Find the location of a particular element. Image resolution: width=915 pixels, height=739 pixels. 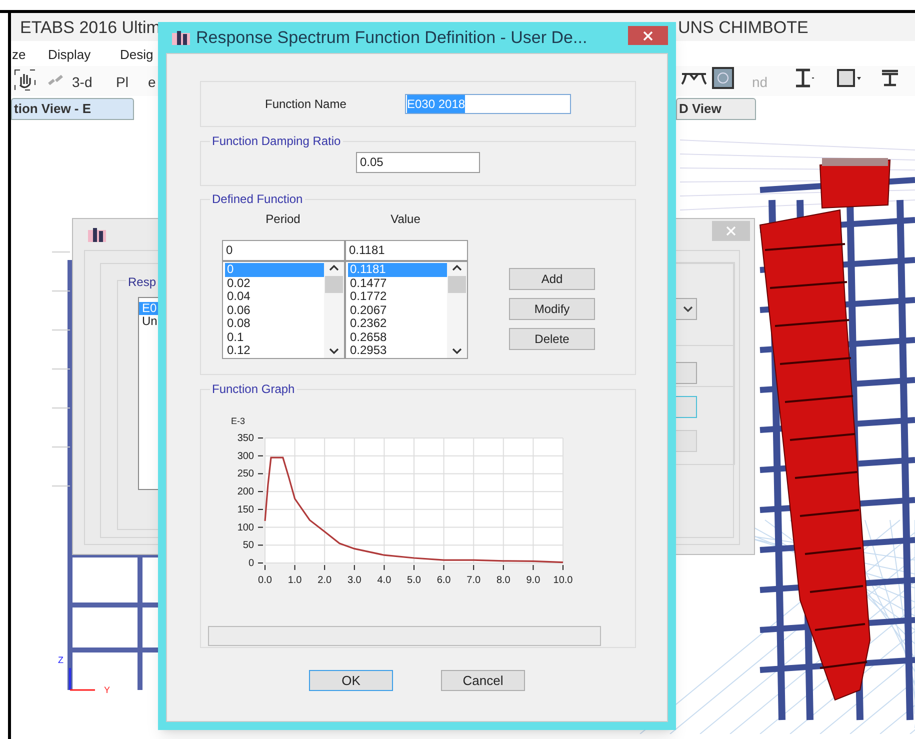

button: Delete is located at coordinates (552, 339).